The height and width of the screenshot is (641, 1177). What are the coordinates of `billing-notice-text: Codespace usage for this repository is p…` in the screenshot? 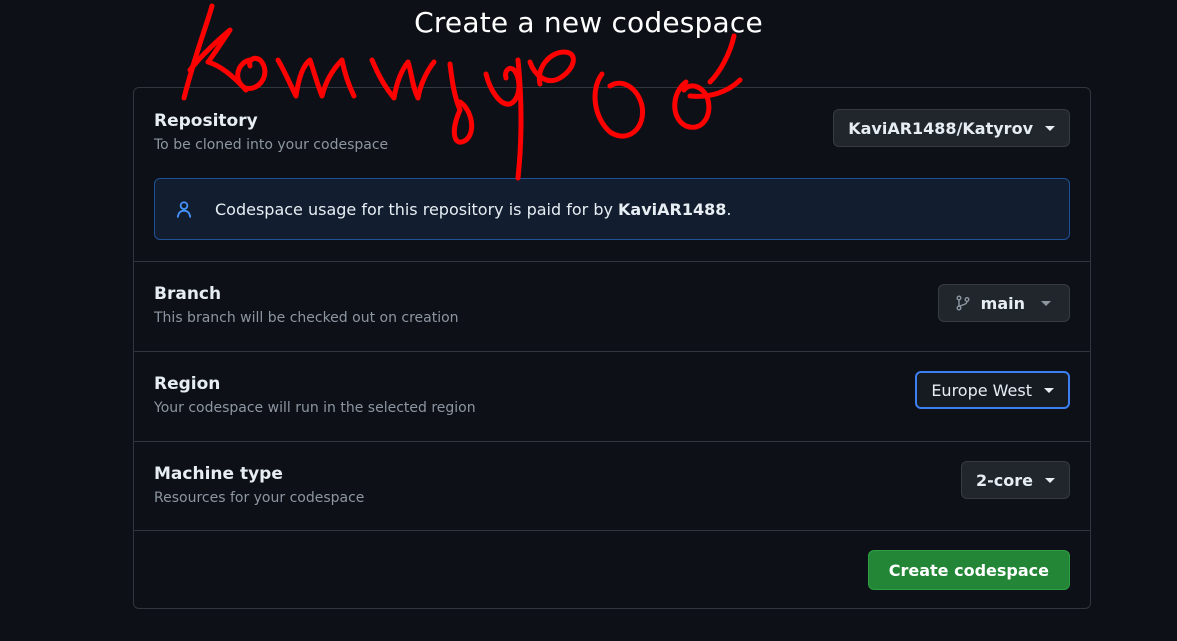 It's located at (473, 209).